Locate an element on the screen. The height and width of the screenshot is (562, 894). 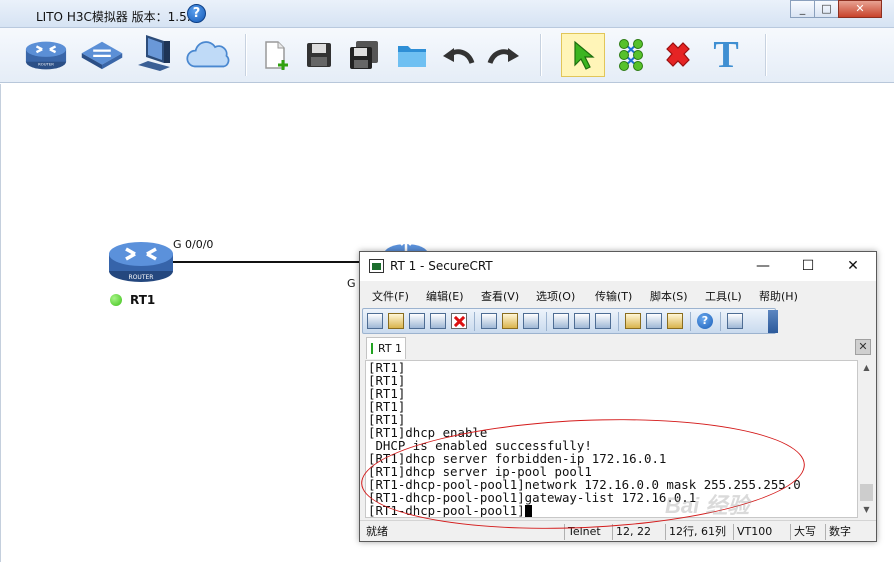
session-tab-rt1: RT 1 is located at coordinates (386, 348).